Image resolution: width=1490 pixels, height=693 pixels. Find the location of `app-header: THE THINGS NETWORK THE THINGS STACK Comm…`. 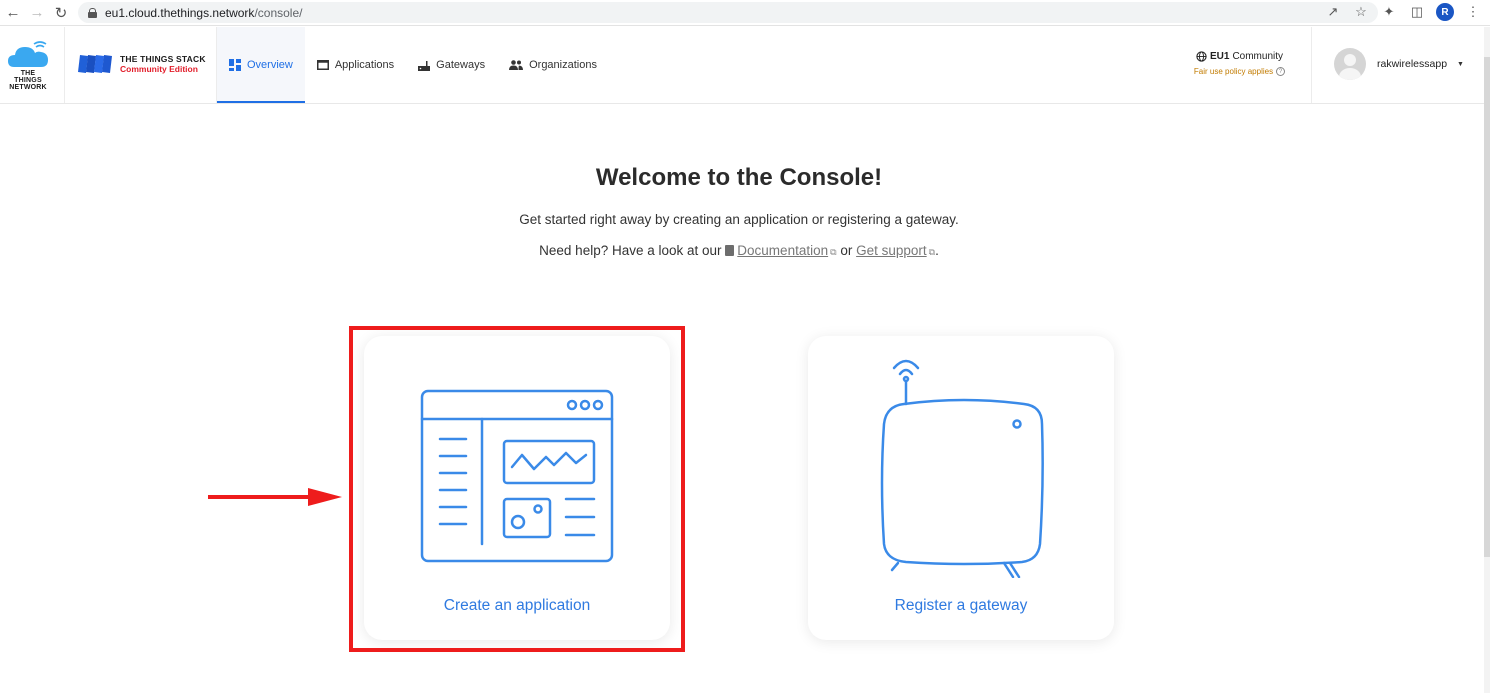

app-header: THE THINGS NETWORK THE THINGS STACK Comm… is located at coordinates (742, 65).